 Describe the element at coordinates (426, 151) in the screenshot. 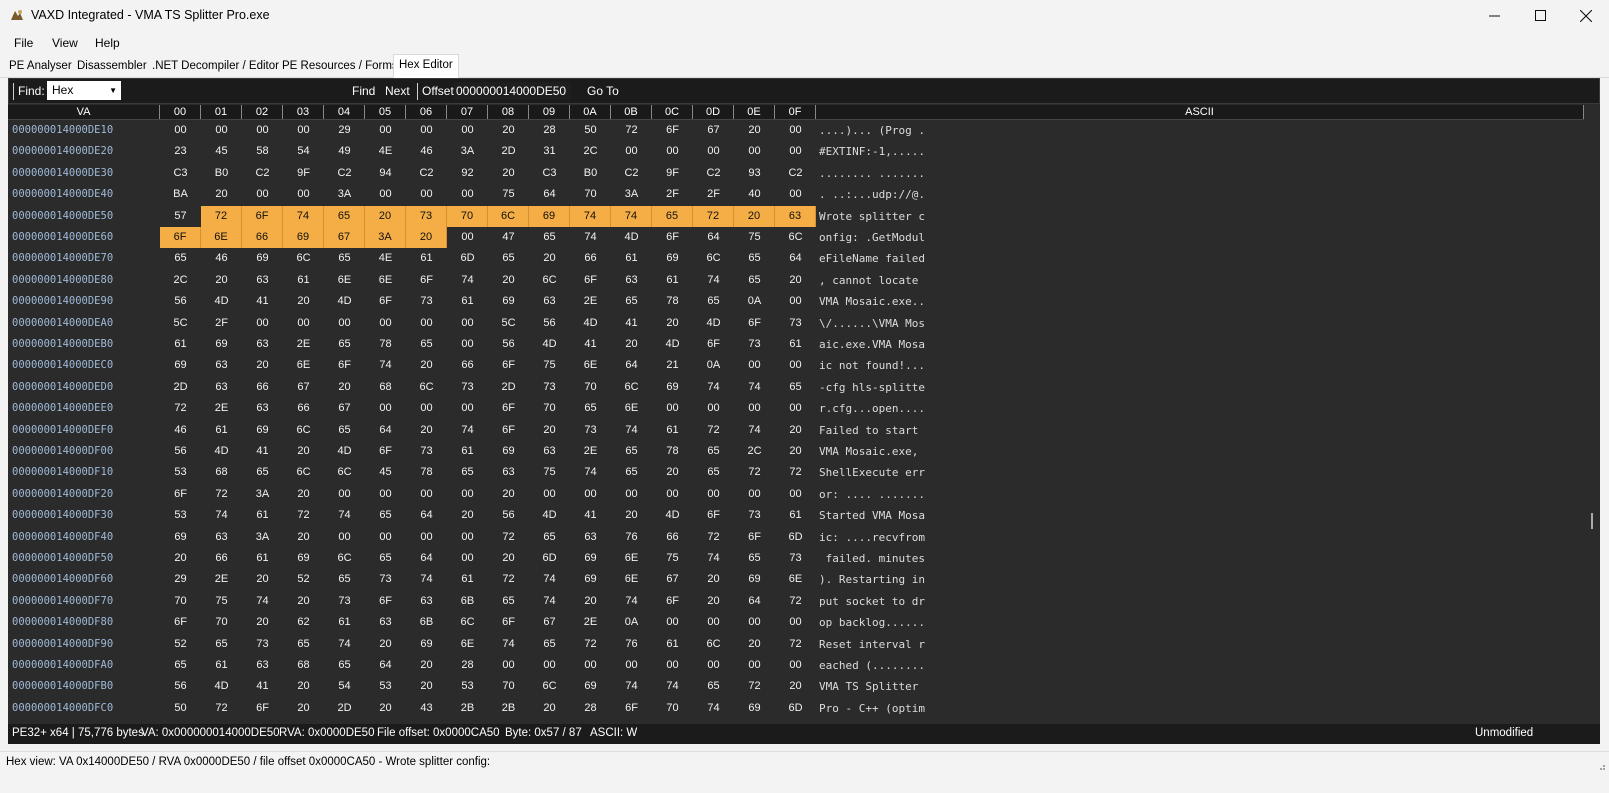

I see `hex-byte: 46` at that location.